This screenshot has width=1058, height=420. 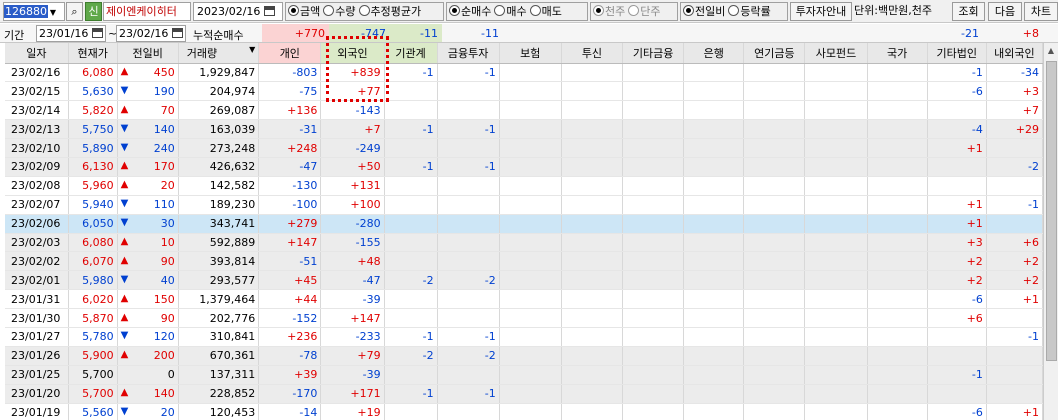 What do you see at coordinates (524, 411) in the screenshot?
I see `table-row: 23/01/19 5,560 ▼ 20 120,453 -14 +19 -6 +1` at bounding box center [524, 411].